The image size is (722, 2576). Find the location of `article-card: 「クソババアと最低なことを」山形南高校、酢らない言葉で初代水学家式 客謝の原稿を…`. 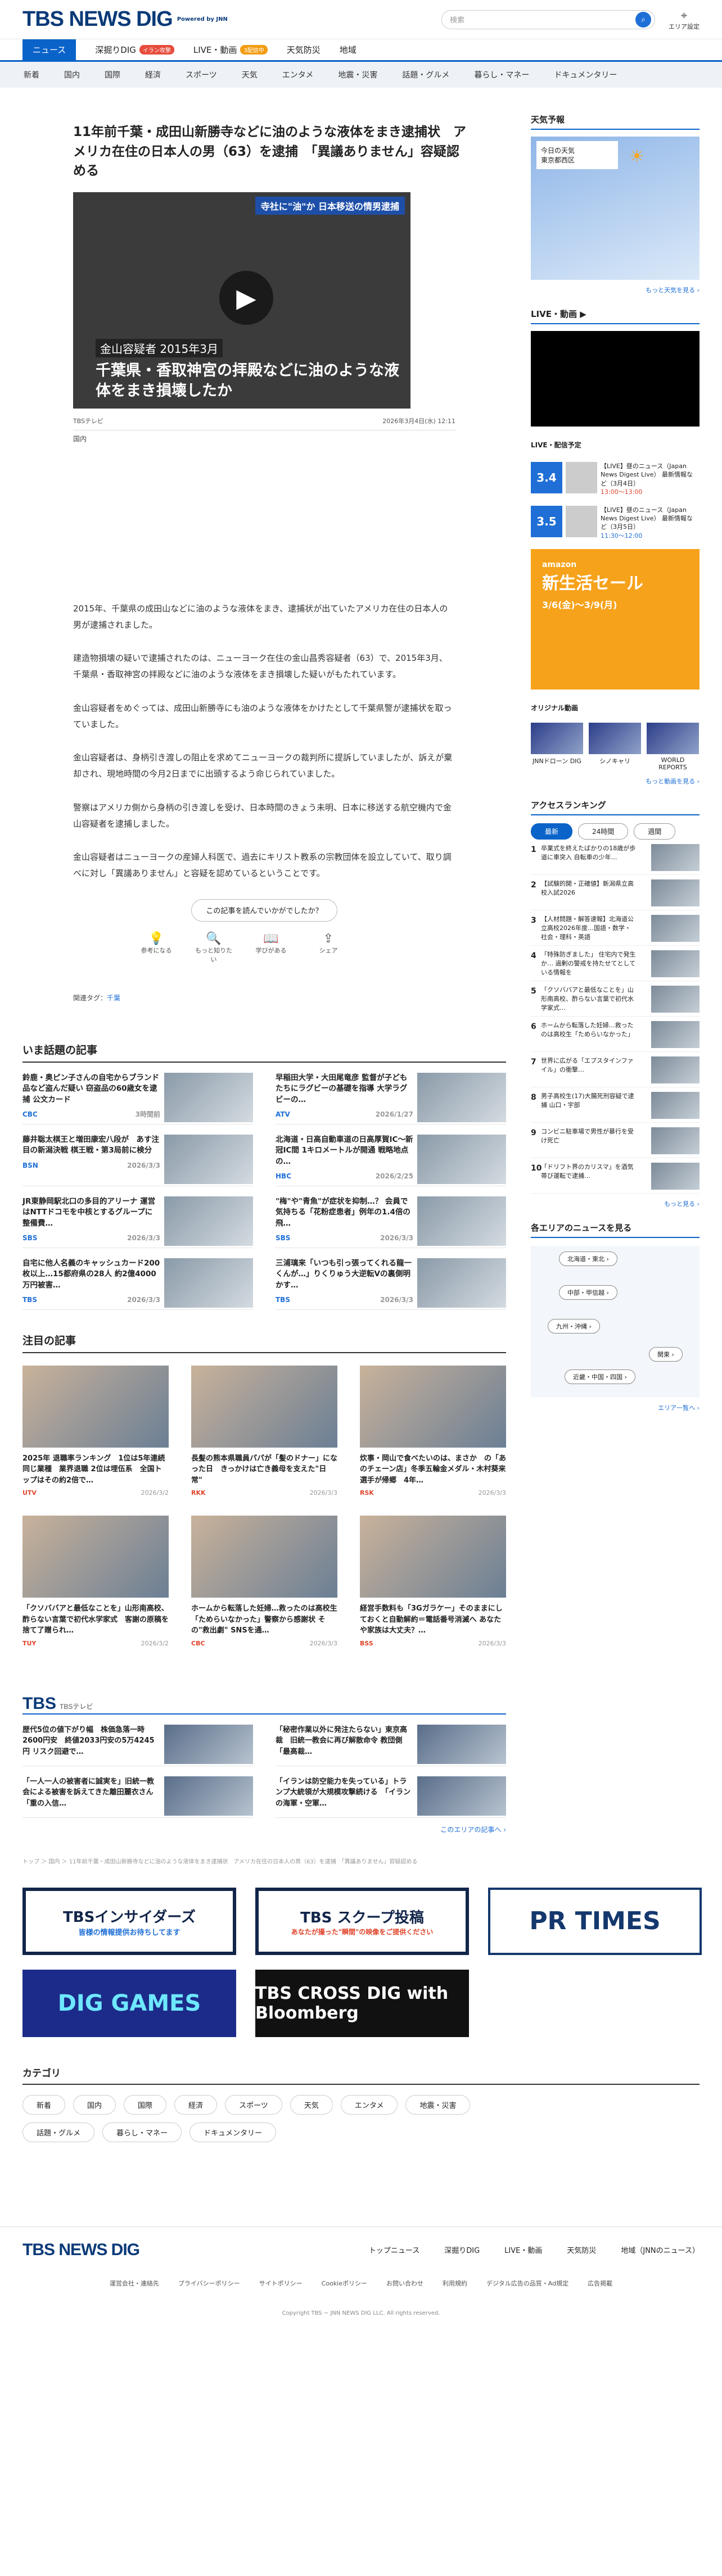

article-card: 「クソババアと最低なことを」山形南高校、酢らない言葉で初代水学家式 客謝の原稿を… is located at coordinates (95, 1581).